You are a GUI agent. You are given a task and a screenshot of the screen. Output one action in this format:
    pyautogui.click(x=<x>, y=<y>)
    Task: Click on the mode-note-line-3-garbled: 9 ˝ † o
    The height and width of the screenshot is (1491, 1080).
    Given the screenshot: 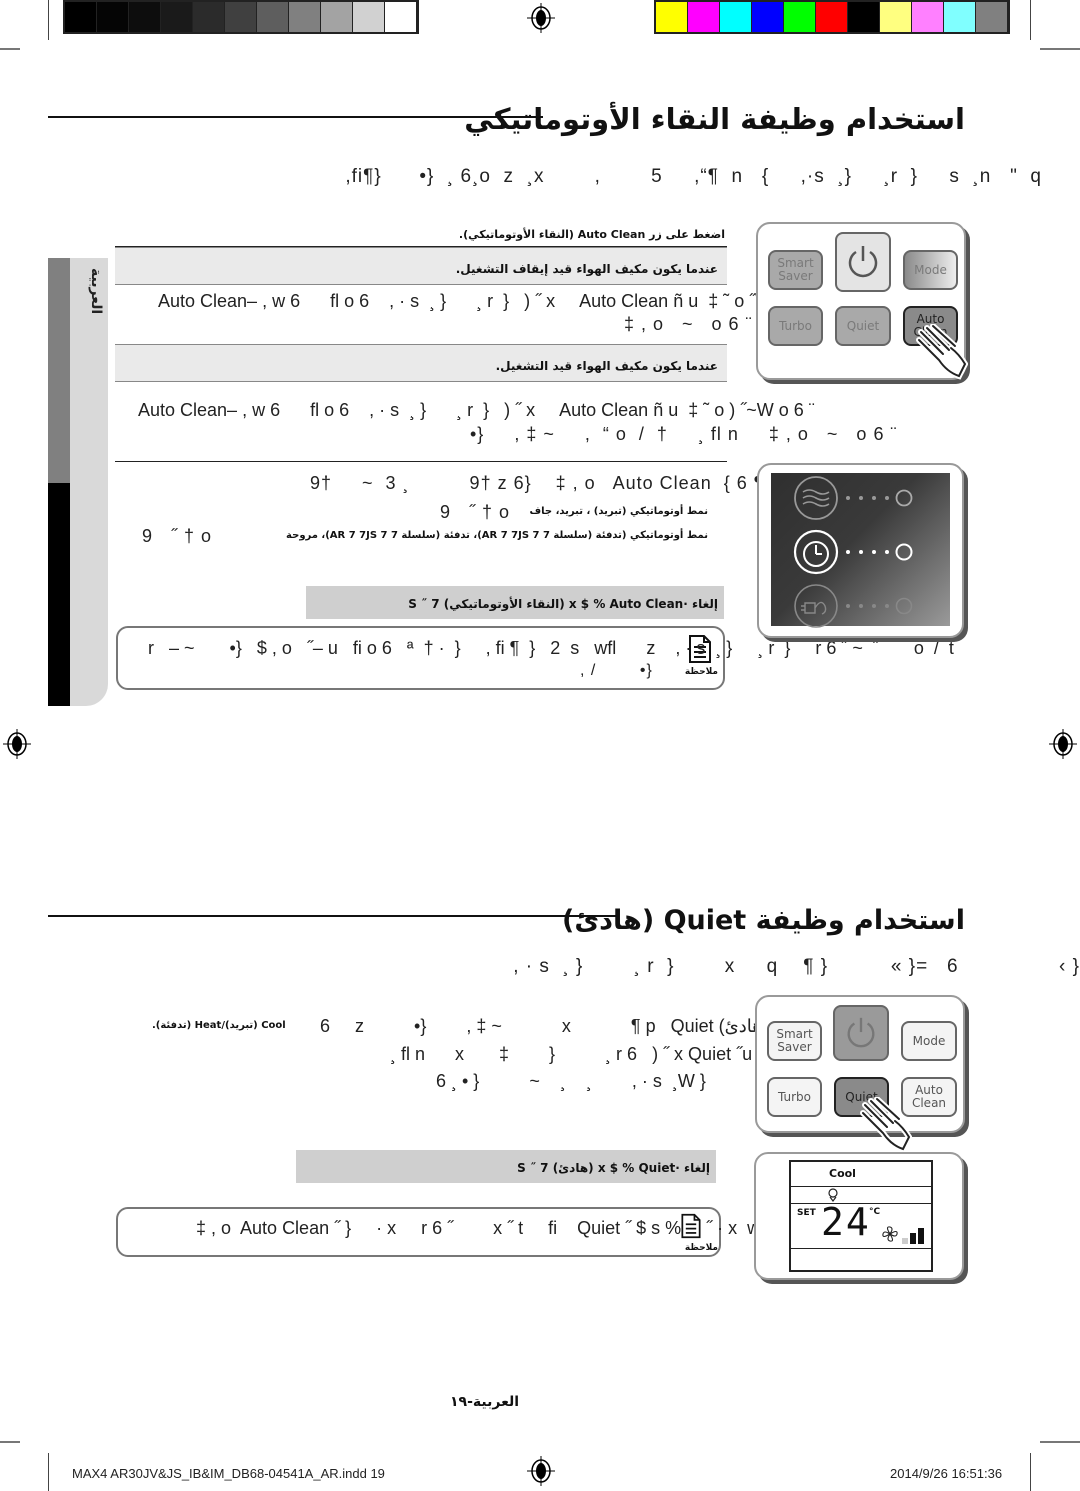 What is the action you would take?
    pyautogui.click(x=177, y=536)
    